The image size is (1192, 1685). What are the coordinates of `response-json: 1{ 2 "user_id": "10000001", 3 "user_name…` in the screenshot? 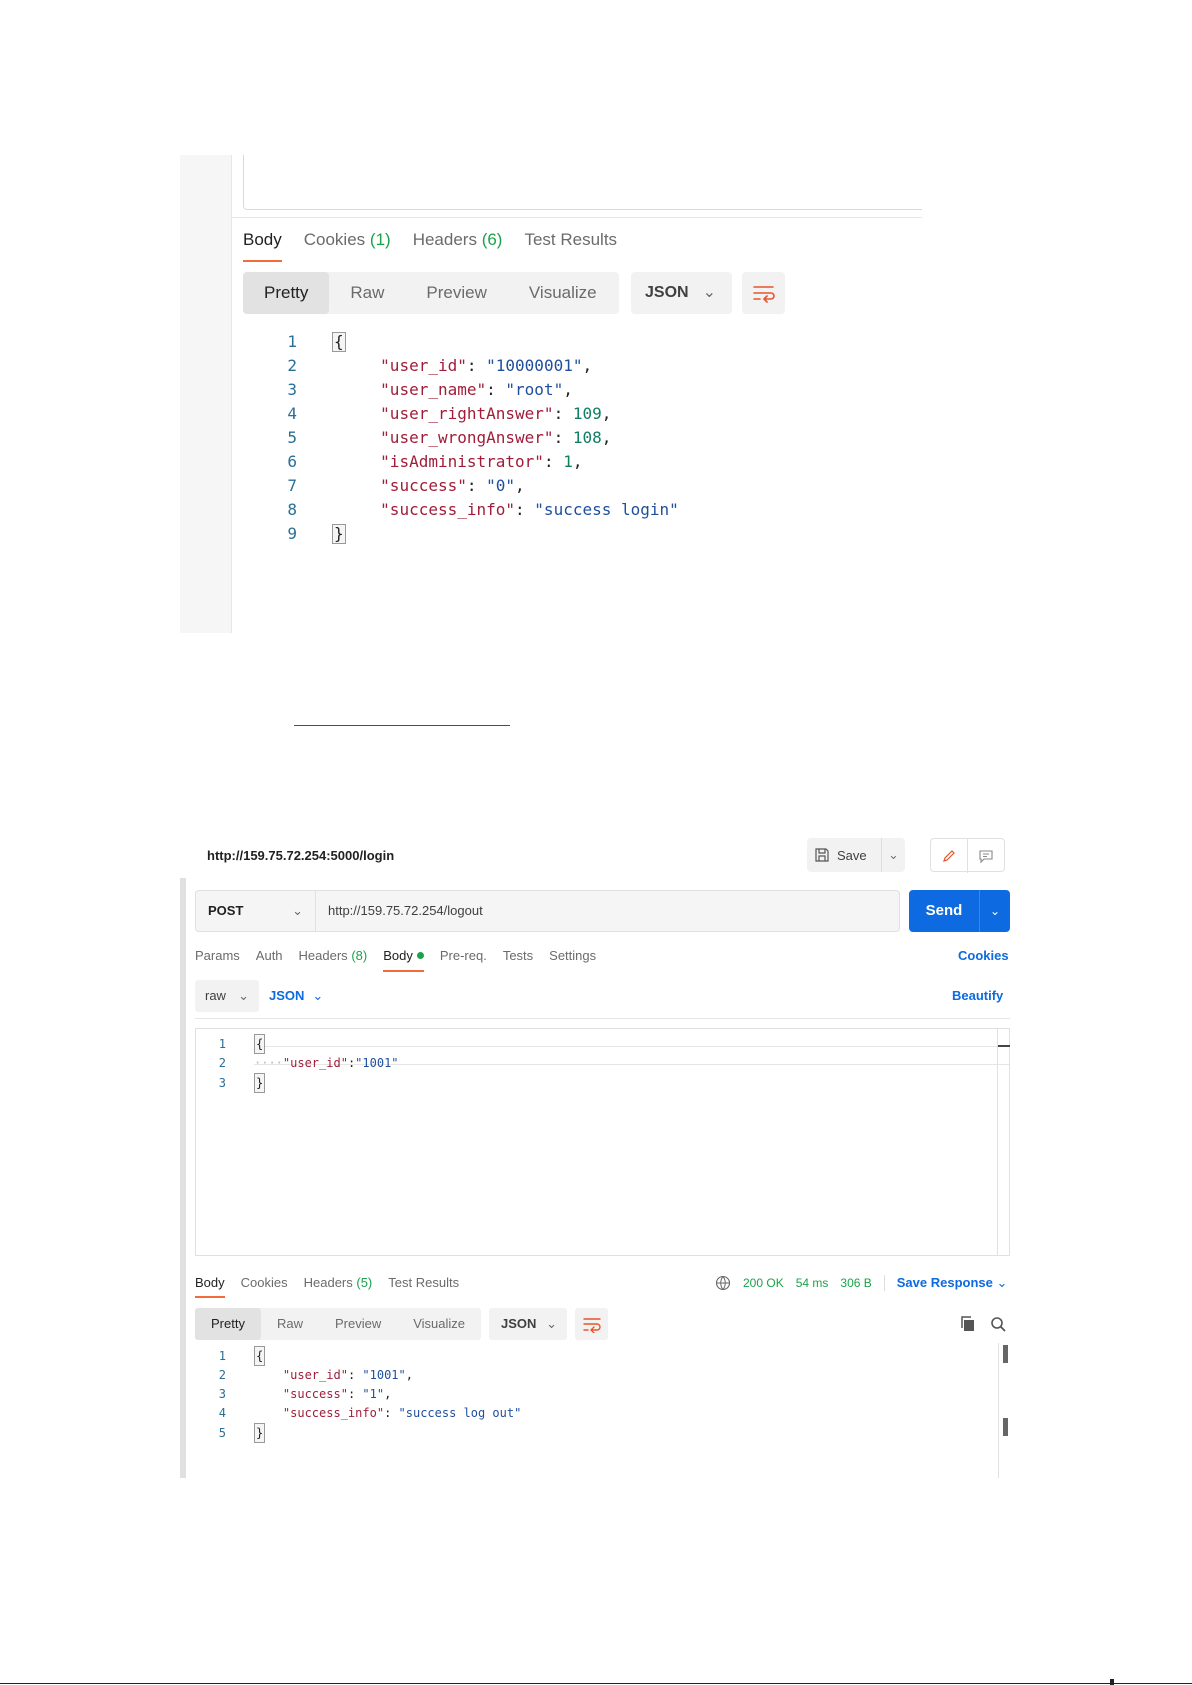 It's located at (477, 438).